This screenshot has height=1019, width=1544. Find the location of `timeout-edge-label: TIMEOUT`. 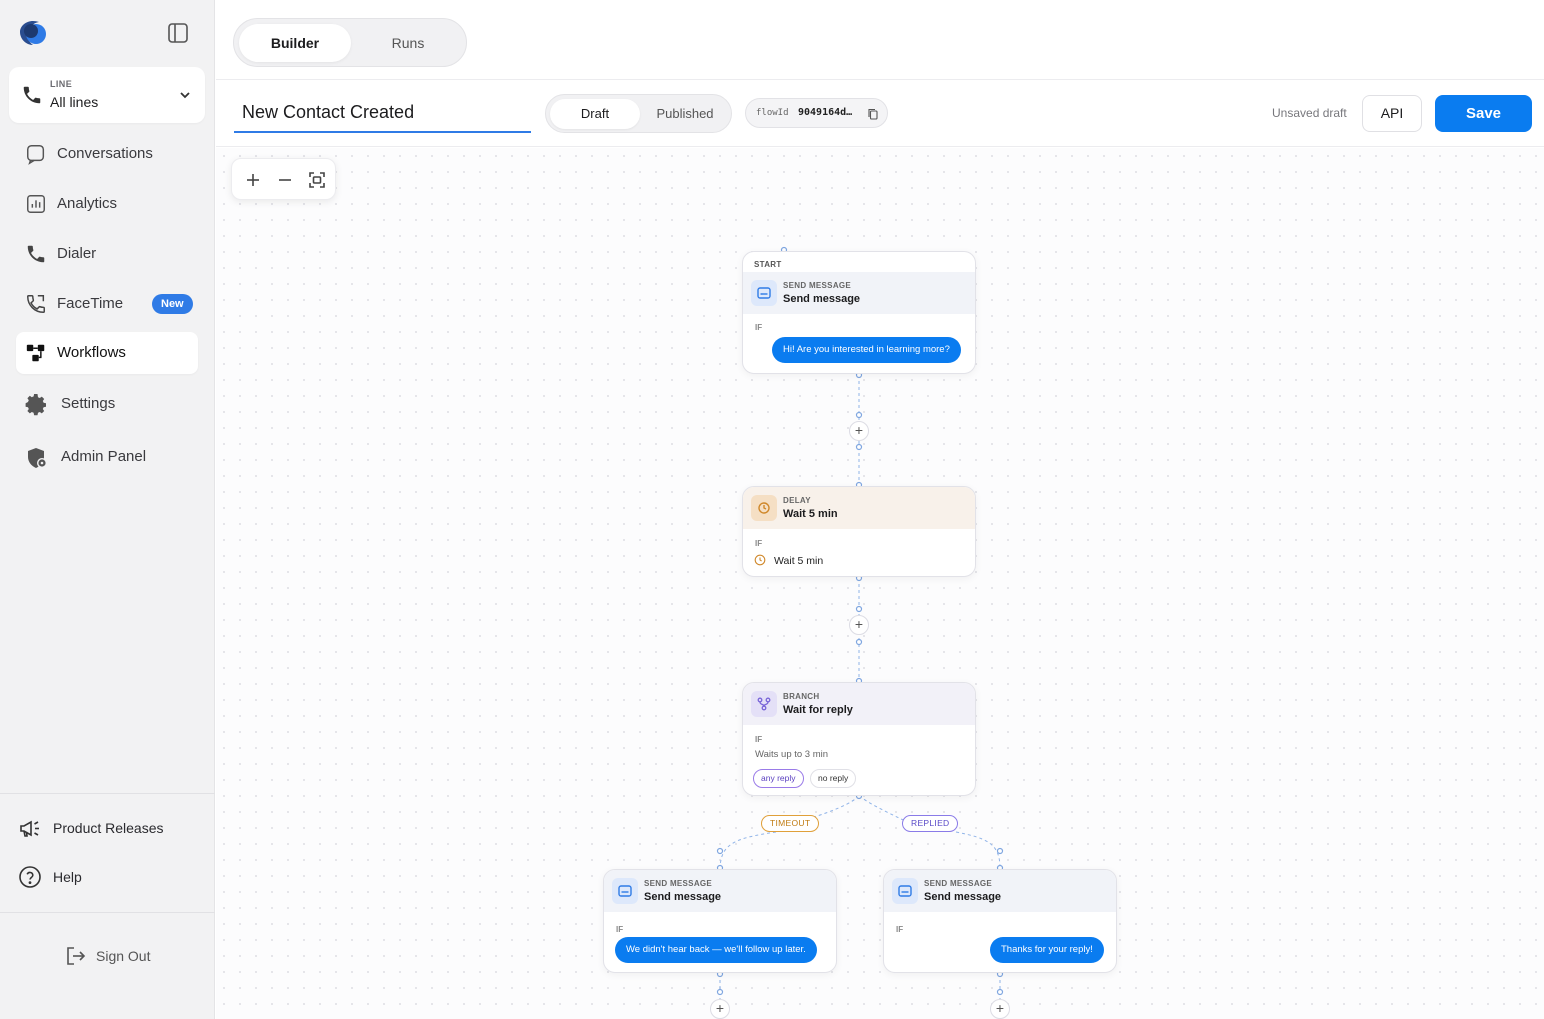

timeout-edge-label: TIMEOUT is located at coordinates (790, 823).